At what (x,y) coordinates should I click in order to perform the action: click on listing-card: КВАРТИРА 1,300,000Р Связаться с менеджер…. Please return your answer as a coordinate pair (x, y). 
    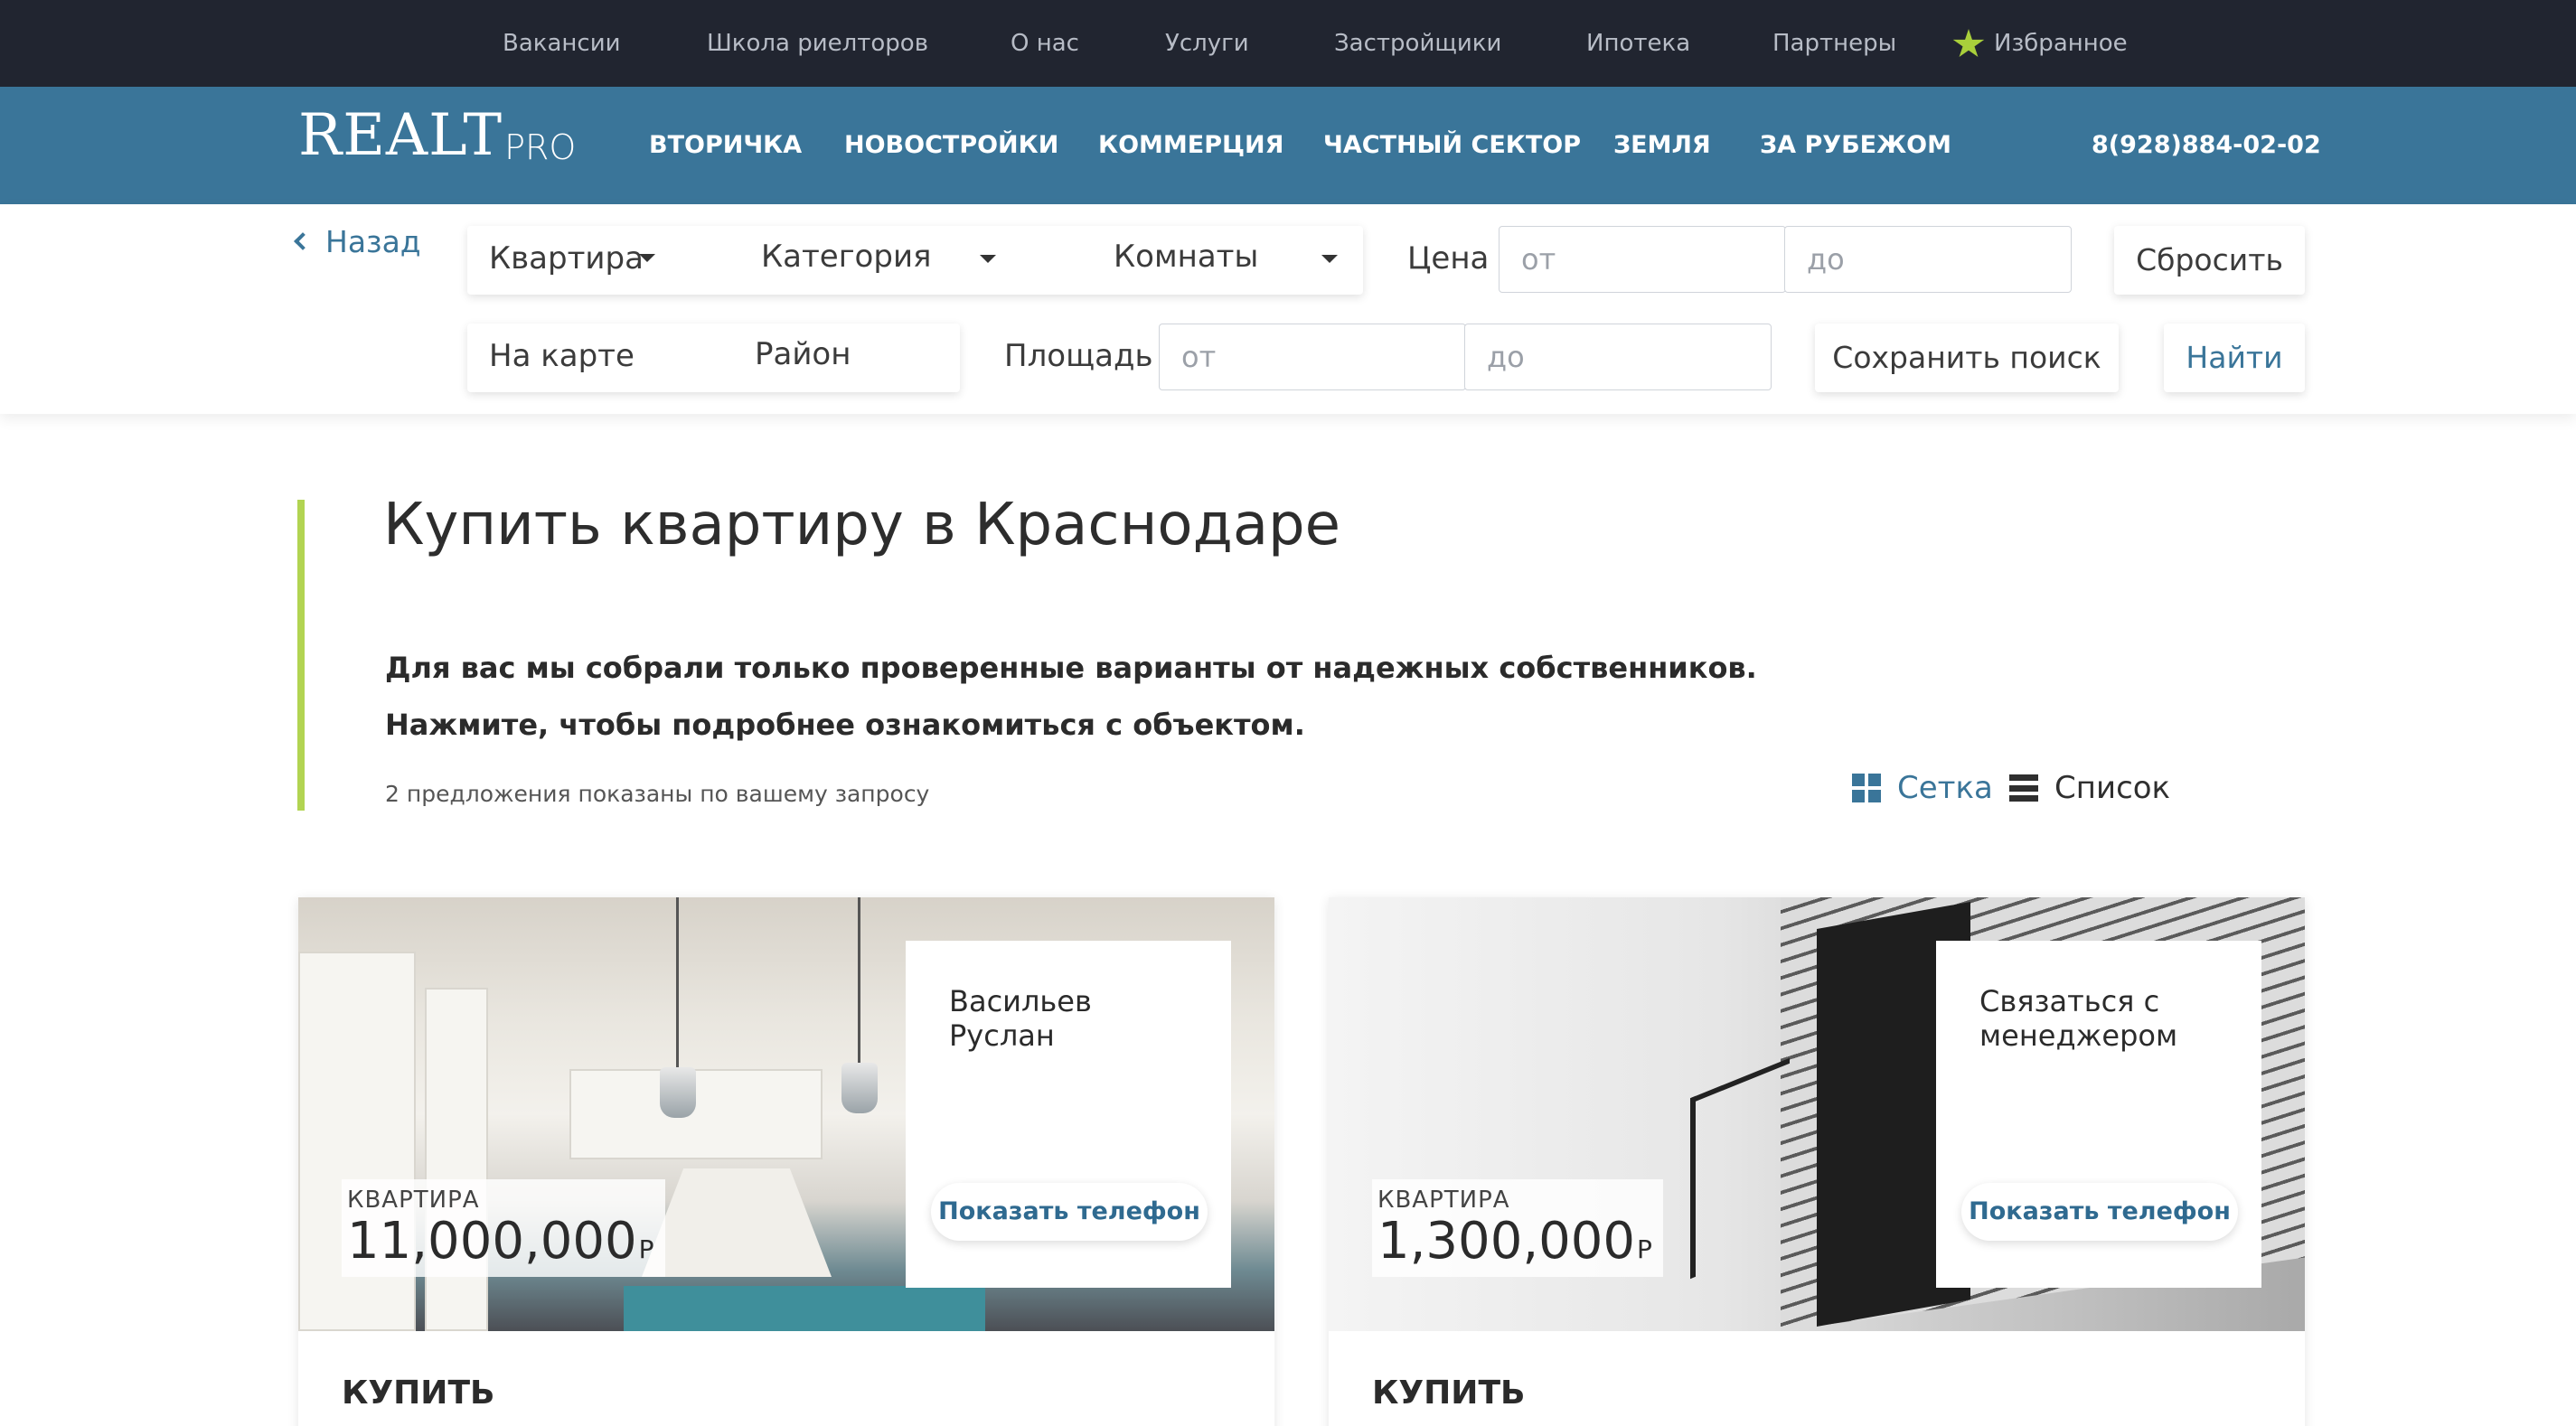
    Looking at the image, I should click on (1817, 1162).